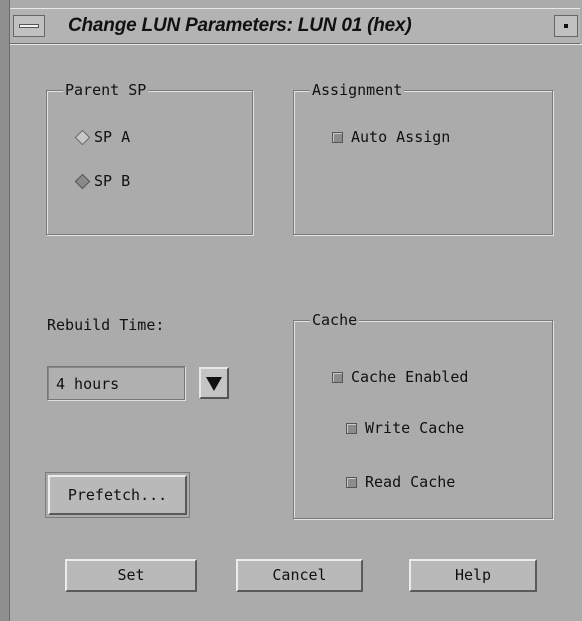  I want to click on read-cache-box, so click(351, 482).